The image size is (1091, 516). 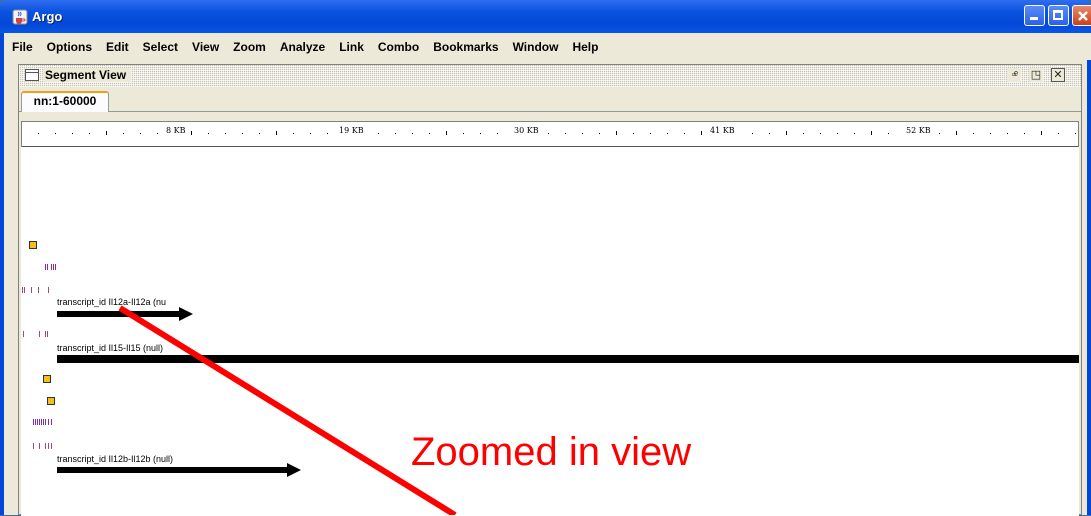 I want to click on menu-analyze: Analyze, so click(x=302, y=47).